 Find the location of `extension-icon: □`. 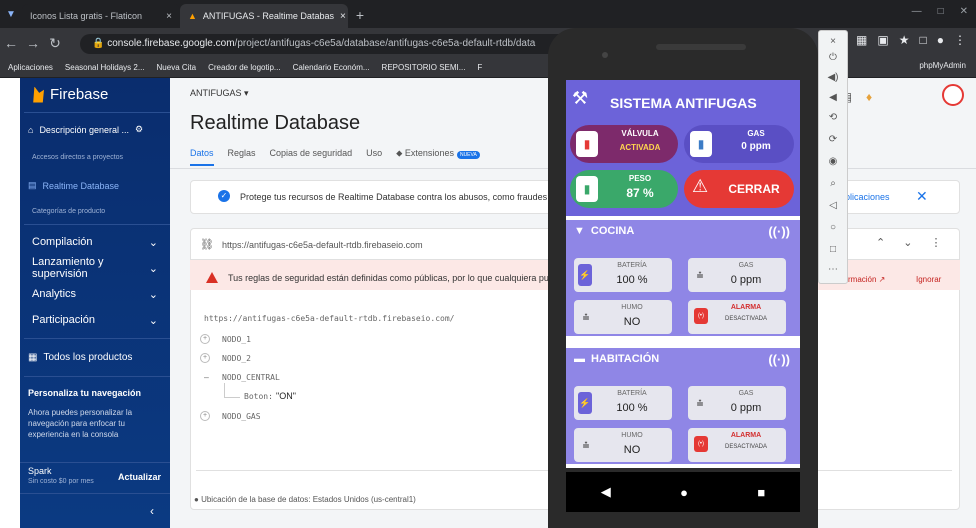

extension-icon: □ is located at coordinates (923, 40).